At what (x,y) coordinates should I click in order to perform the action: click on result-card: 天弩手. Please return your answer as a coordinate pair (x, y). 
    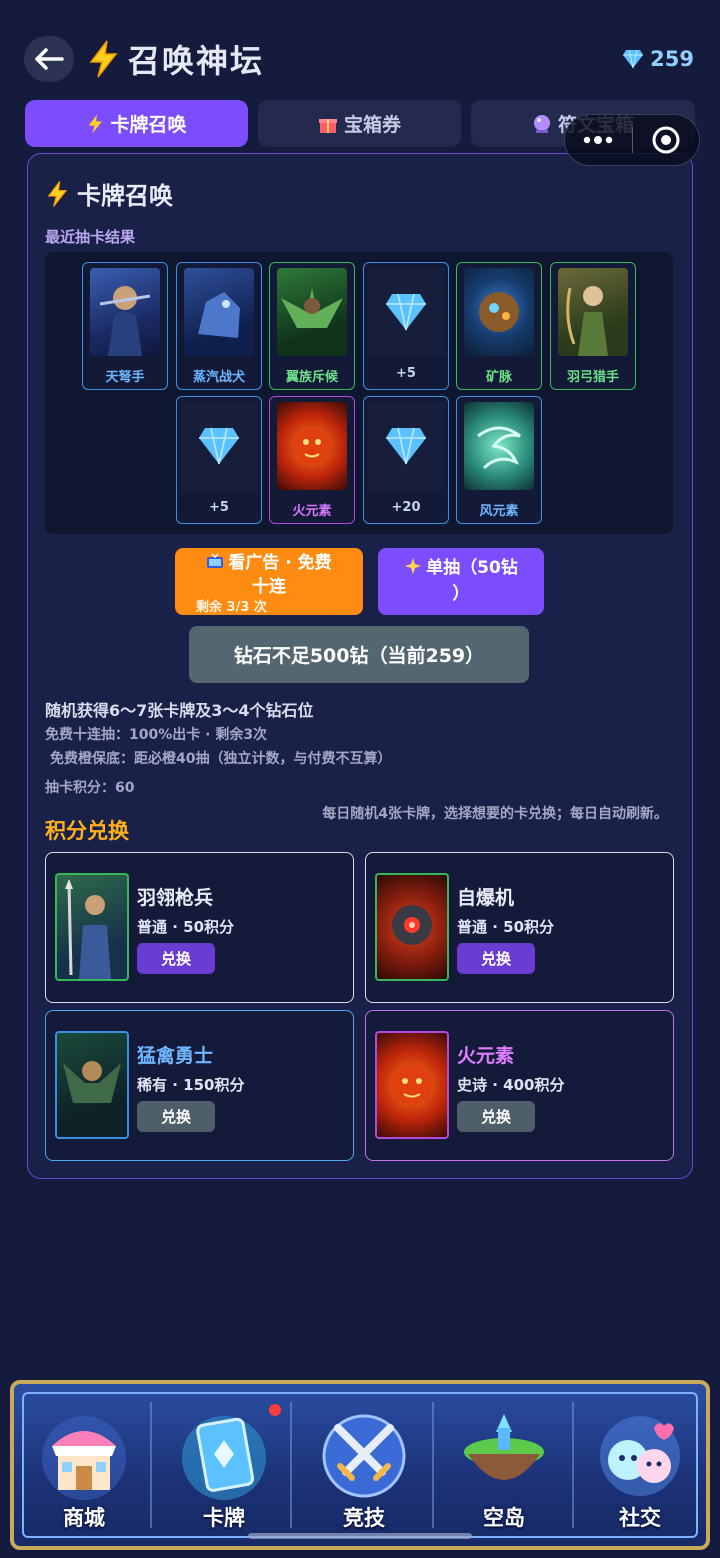
    Looking at the image, I should click on (125, 326).